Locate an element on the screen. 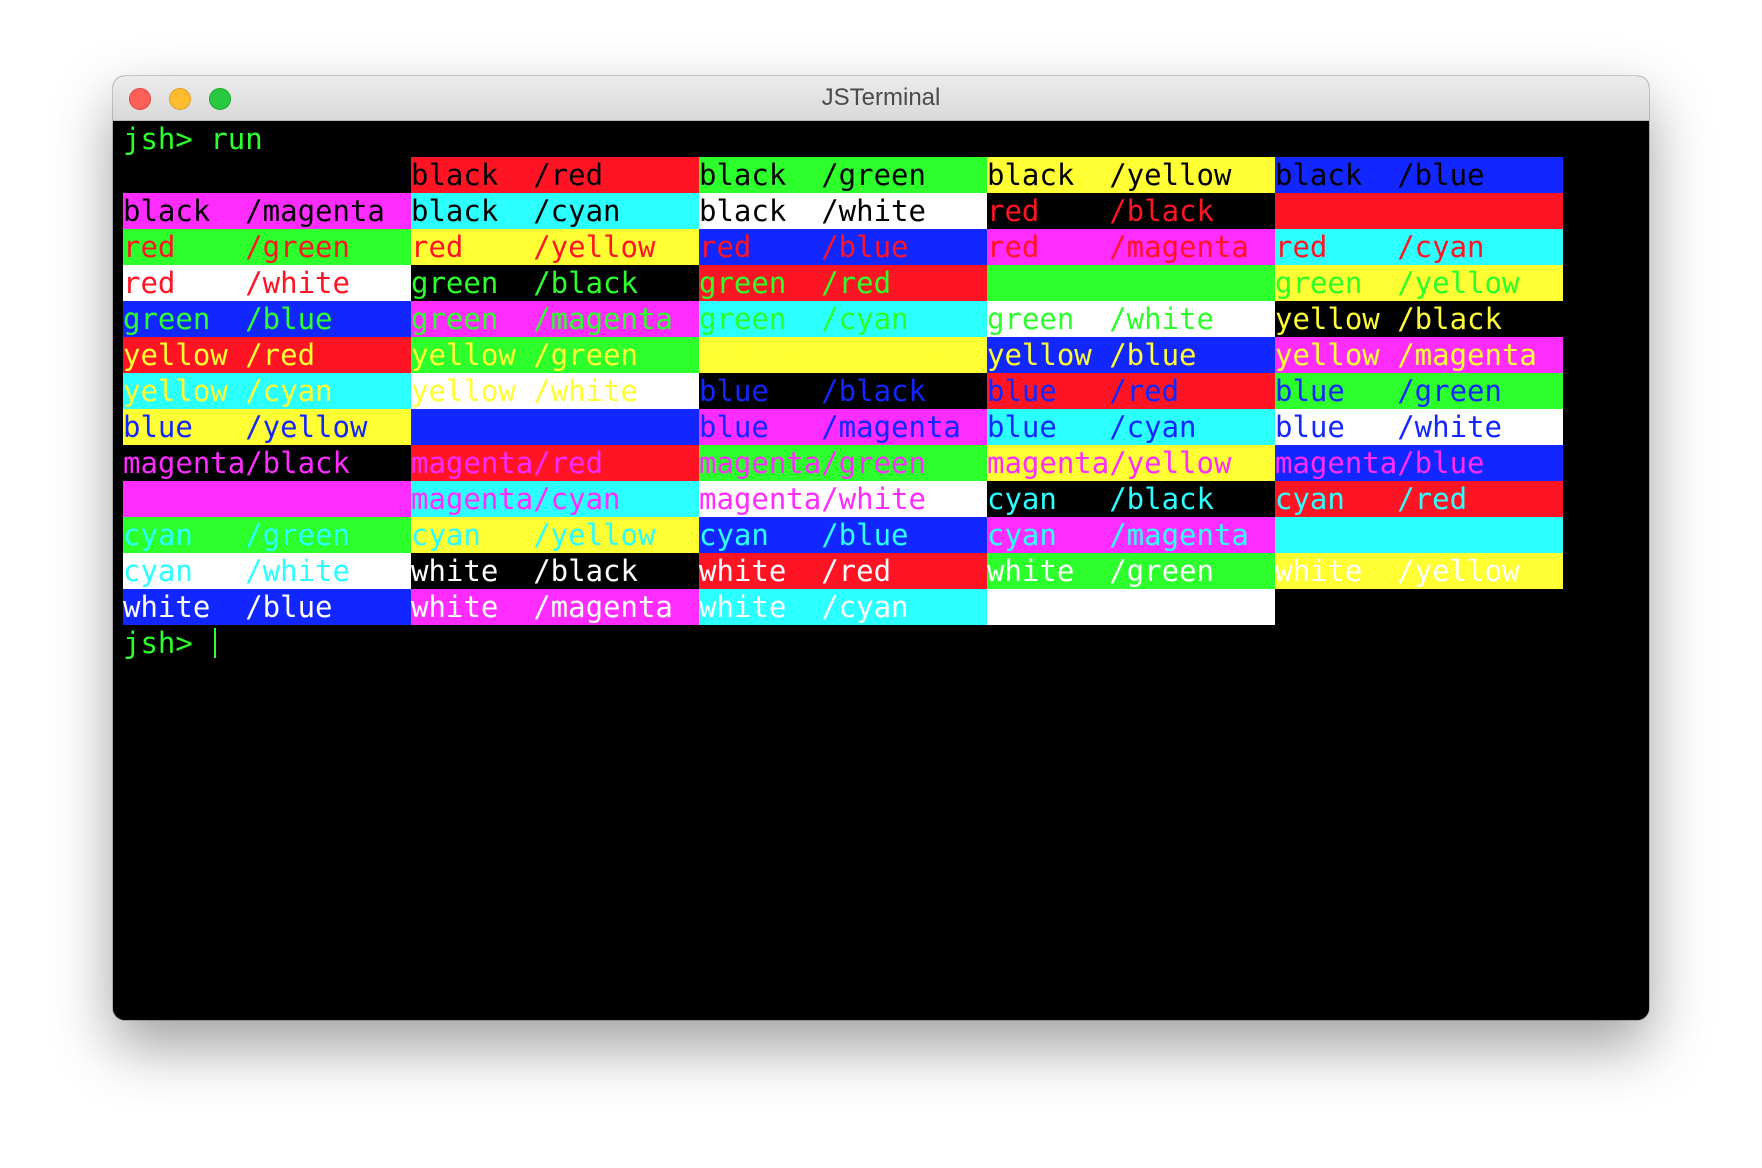 The image size is (1762, 1168). input-line: jsh> is located at coordinates (881, 643).